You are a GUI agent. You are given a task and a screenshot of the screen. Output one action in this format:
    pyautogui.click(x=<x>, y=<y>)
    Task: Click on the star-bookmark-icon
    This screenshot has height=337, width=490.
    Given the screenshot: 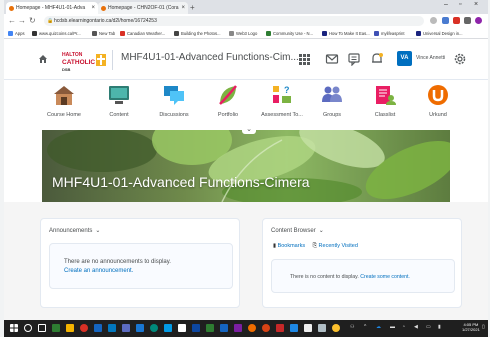 What is the action you would take?
    pyautogui.click(x=433, y=20)
    